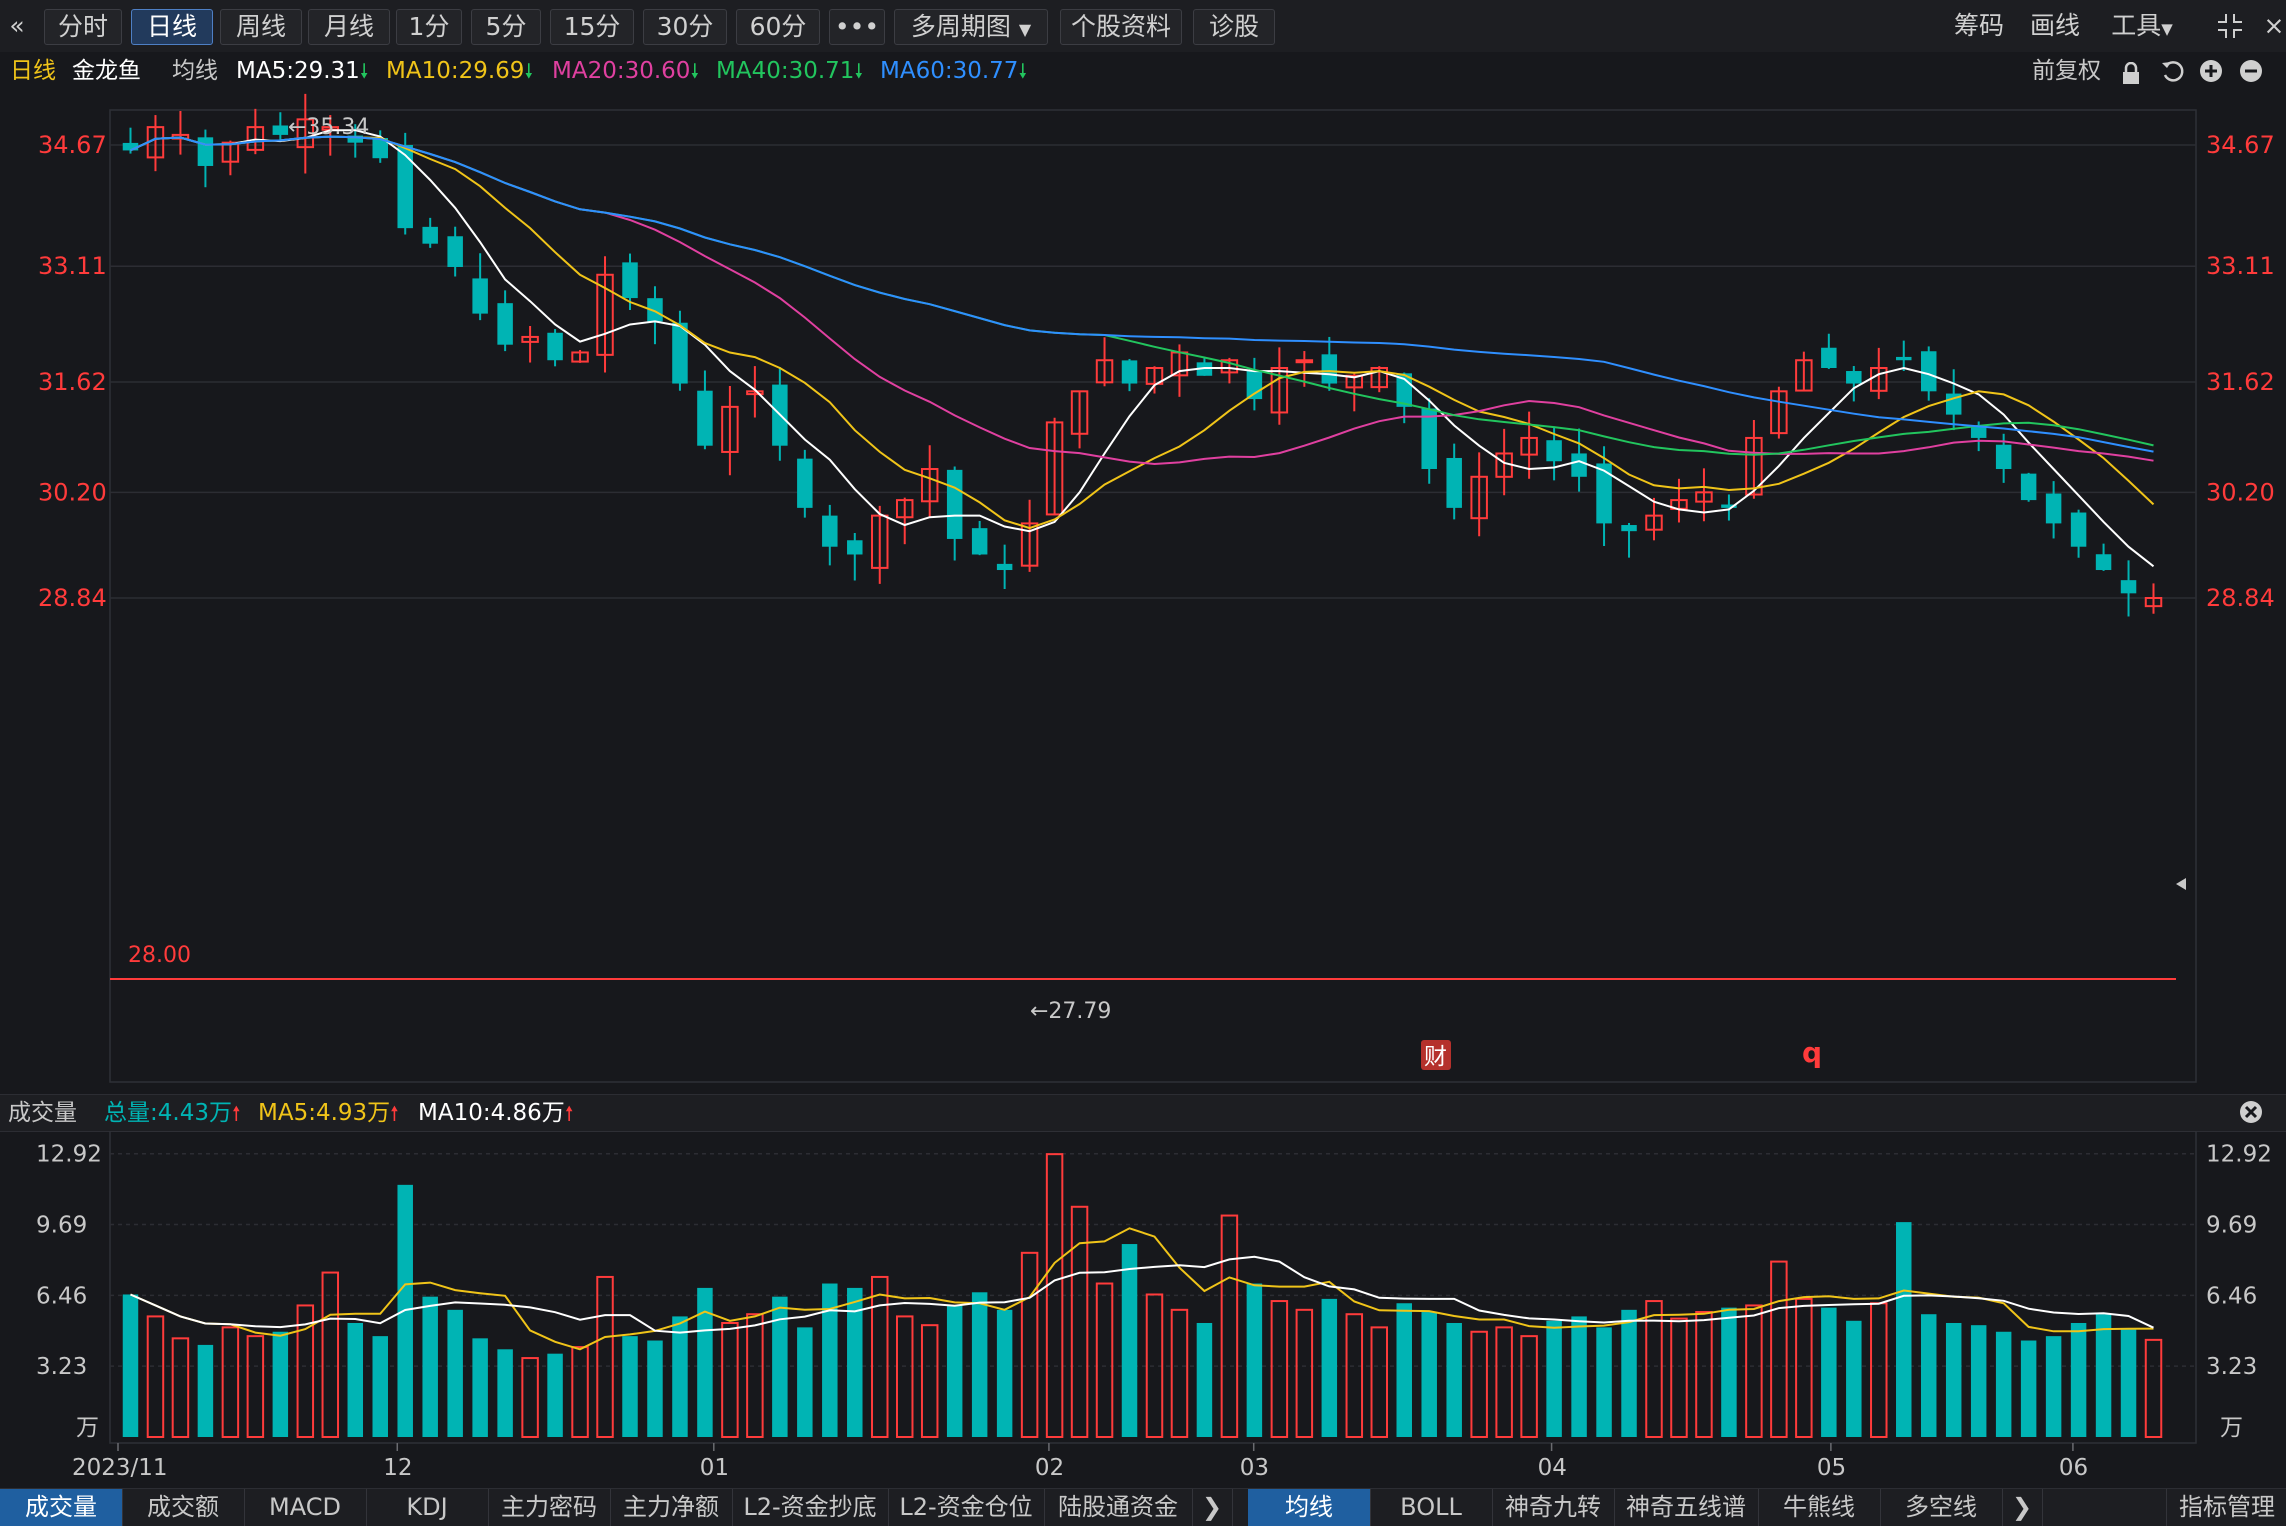 This screenshot has width=2286, height=1526. Describe the element at coordinates (1812, 1052) in the screenshot. I see `quarter-marker: q` at that location.